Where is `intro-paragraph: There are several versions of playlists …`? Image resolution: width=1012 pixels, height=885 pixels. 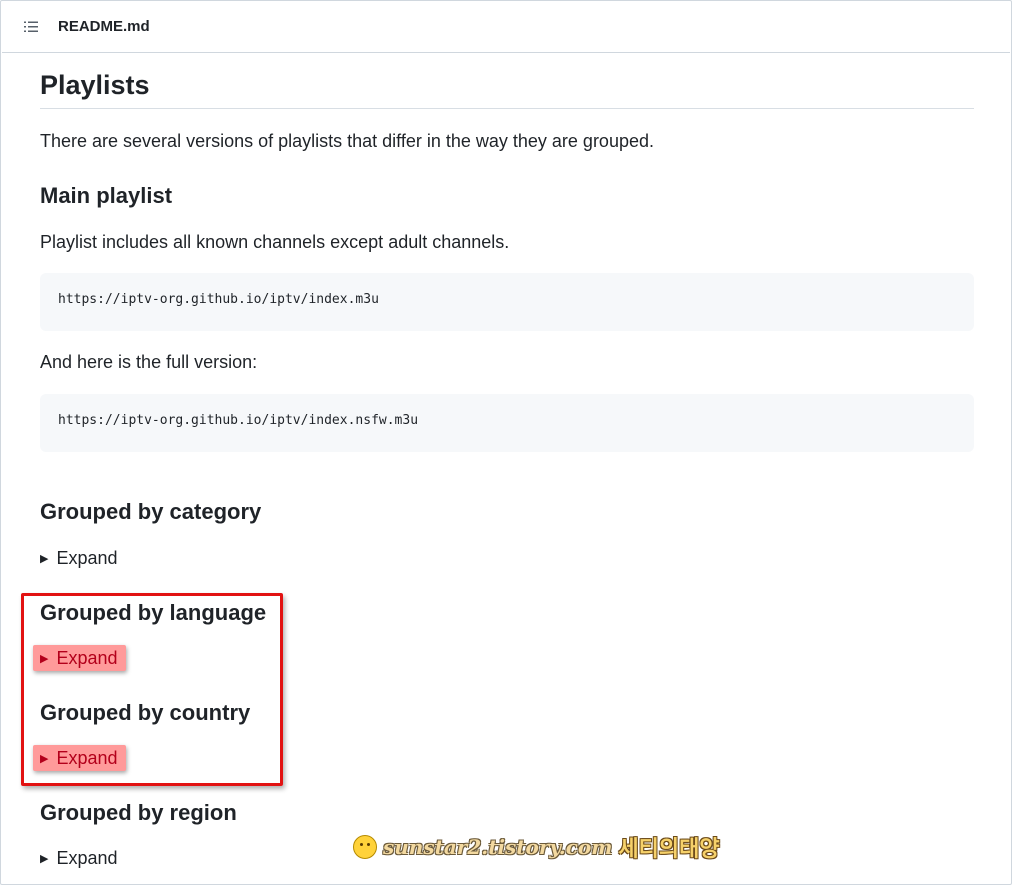 intro-paragraph: There are several versions of playlists … is located at coordinates (347, 141).